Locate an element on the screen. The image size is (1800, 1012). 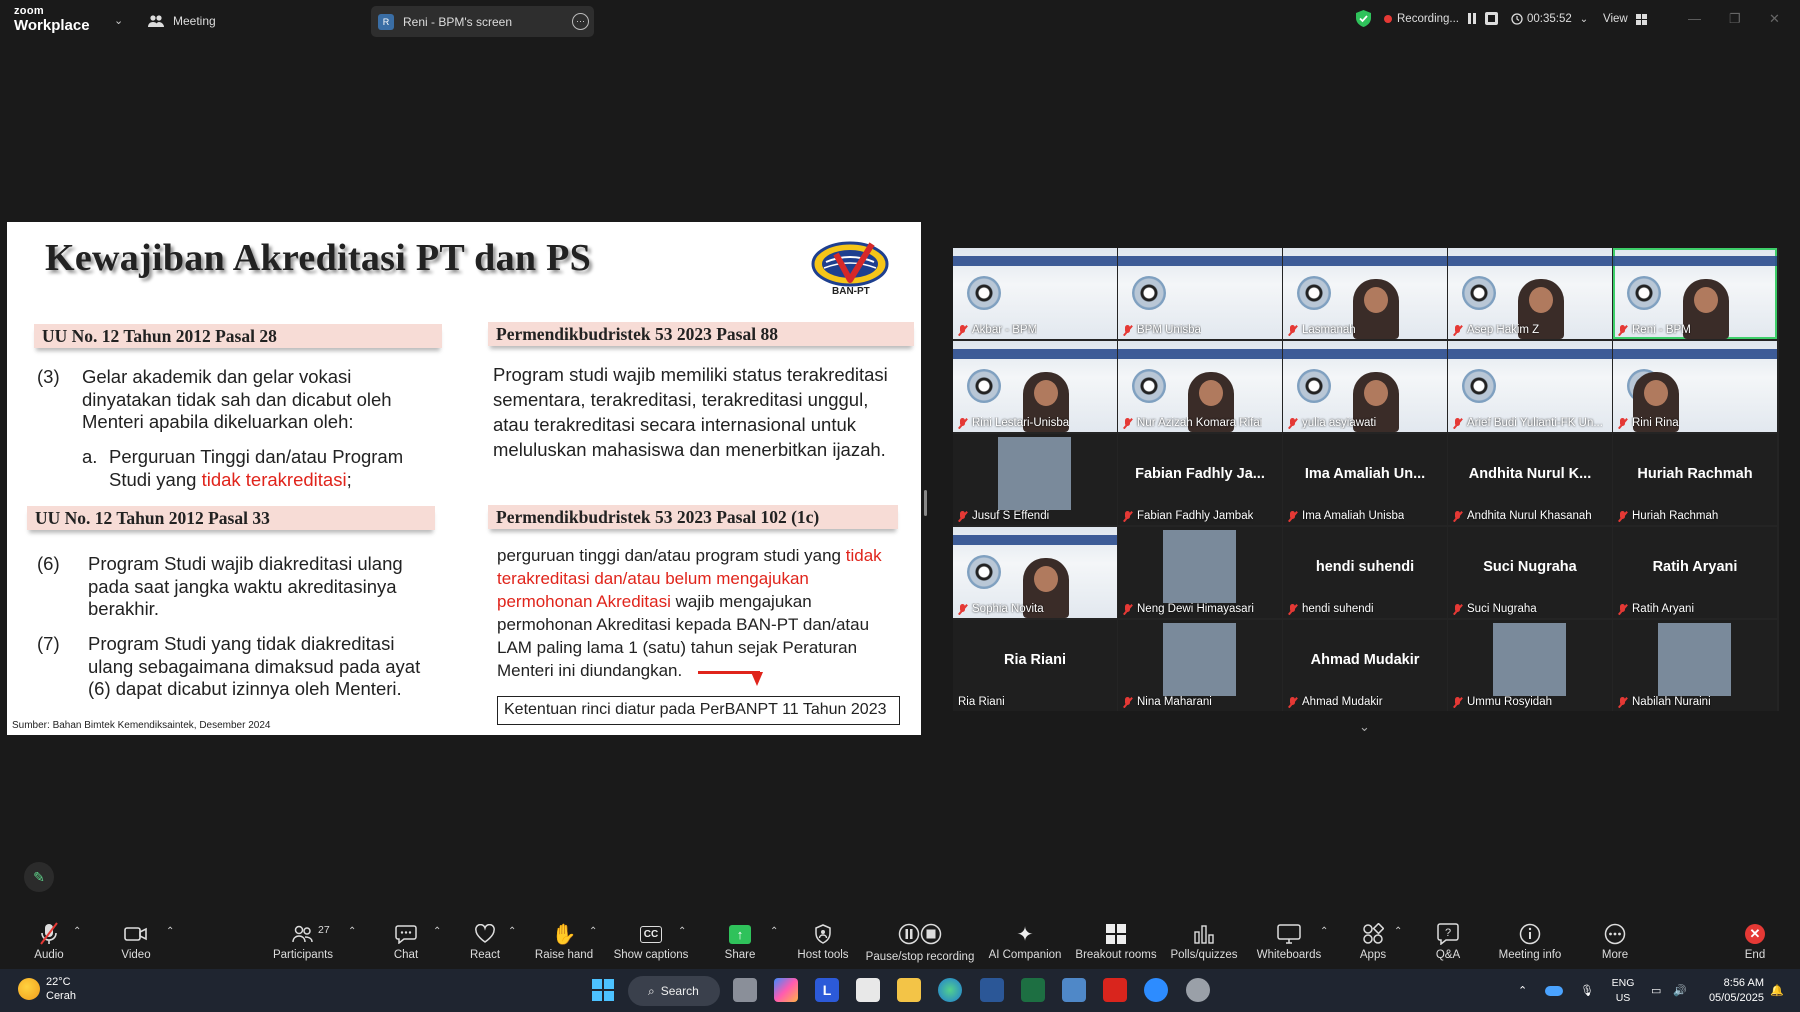
encryption-shield-icon is located at coordinates (1363, 18).